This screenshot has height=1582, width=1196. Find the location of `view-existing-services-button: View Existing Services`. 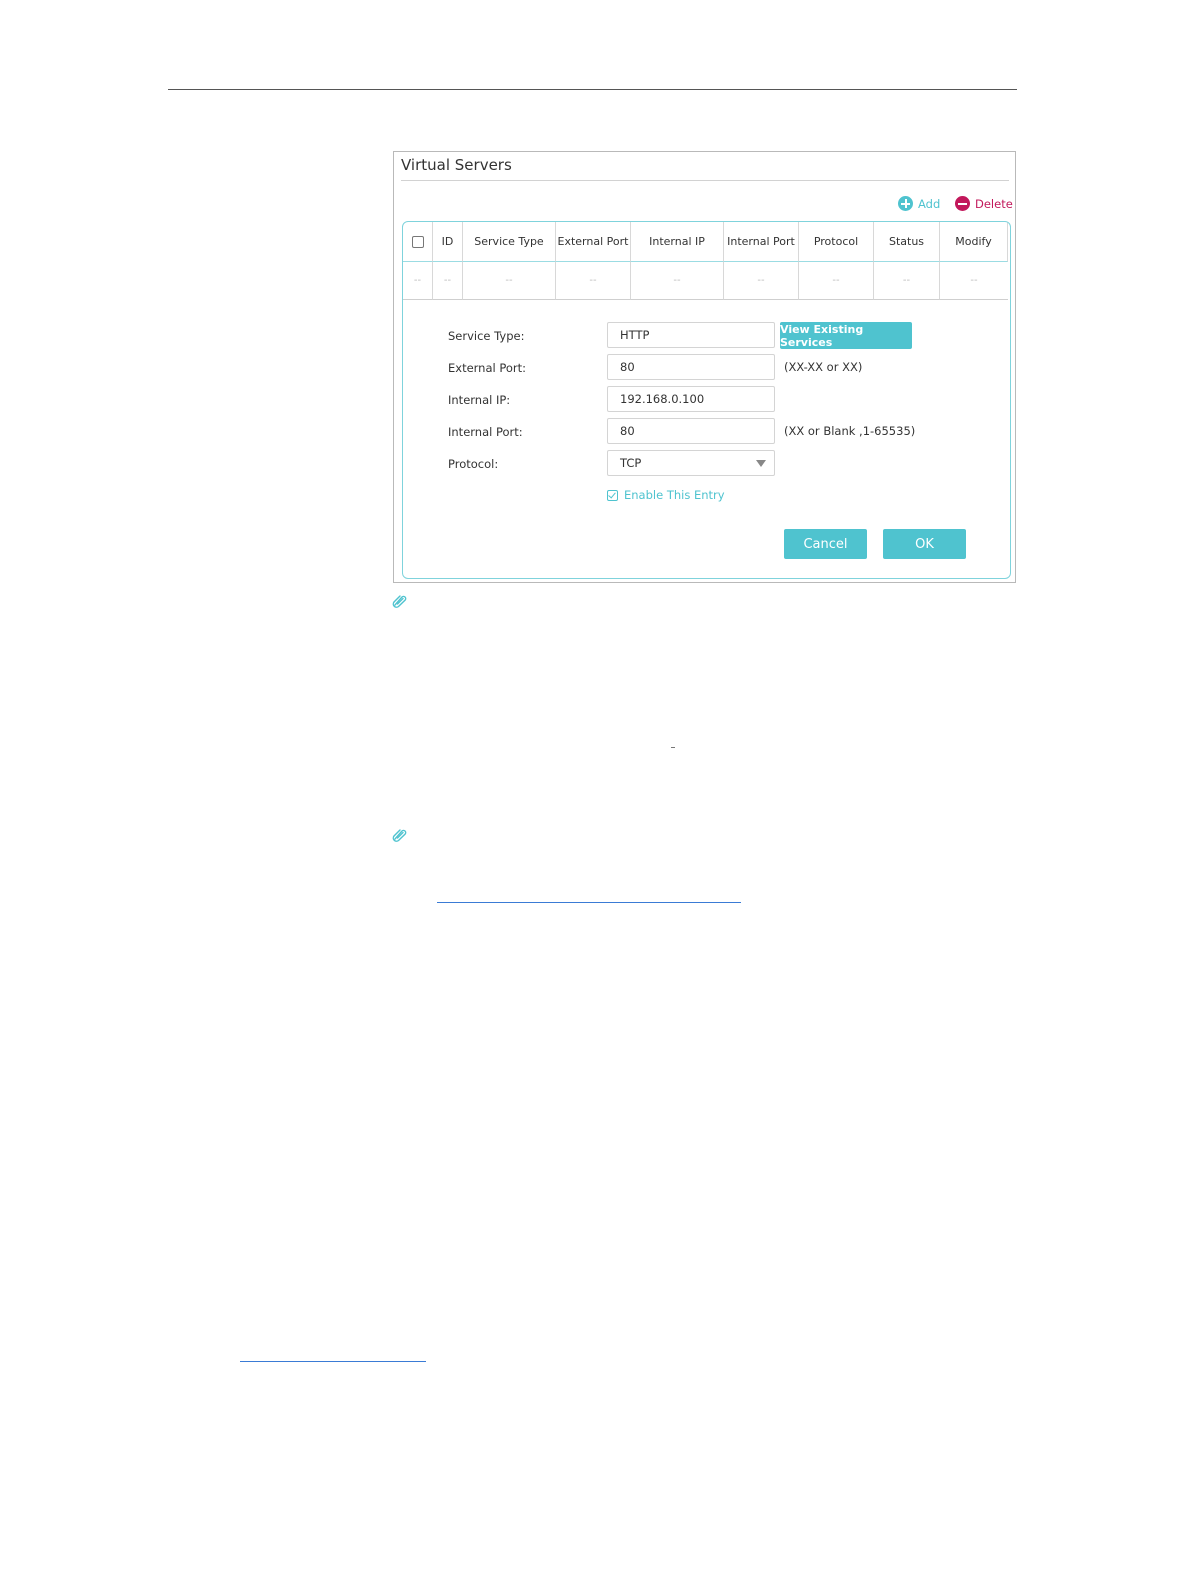

view-existing-services-button: View Existing Services is located at coordinates (846, 335).